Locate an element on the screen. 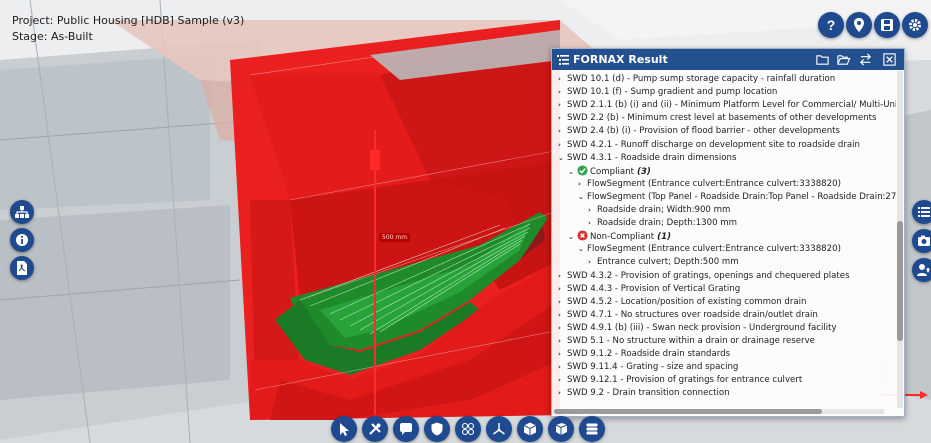  layers-button is located at coordinates (592, 429).